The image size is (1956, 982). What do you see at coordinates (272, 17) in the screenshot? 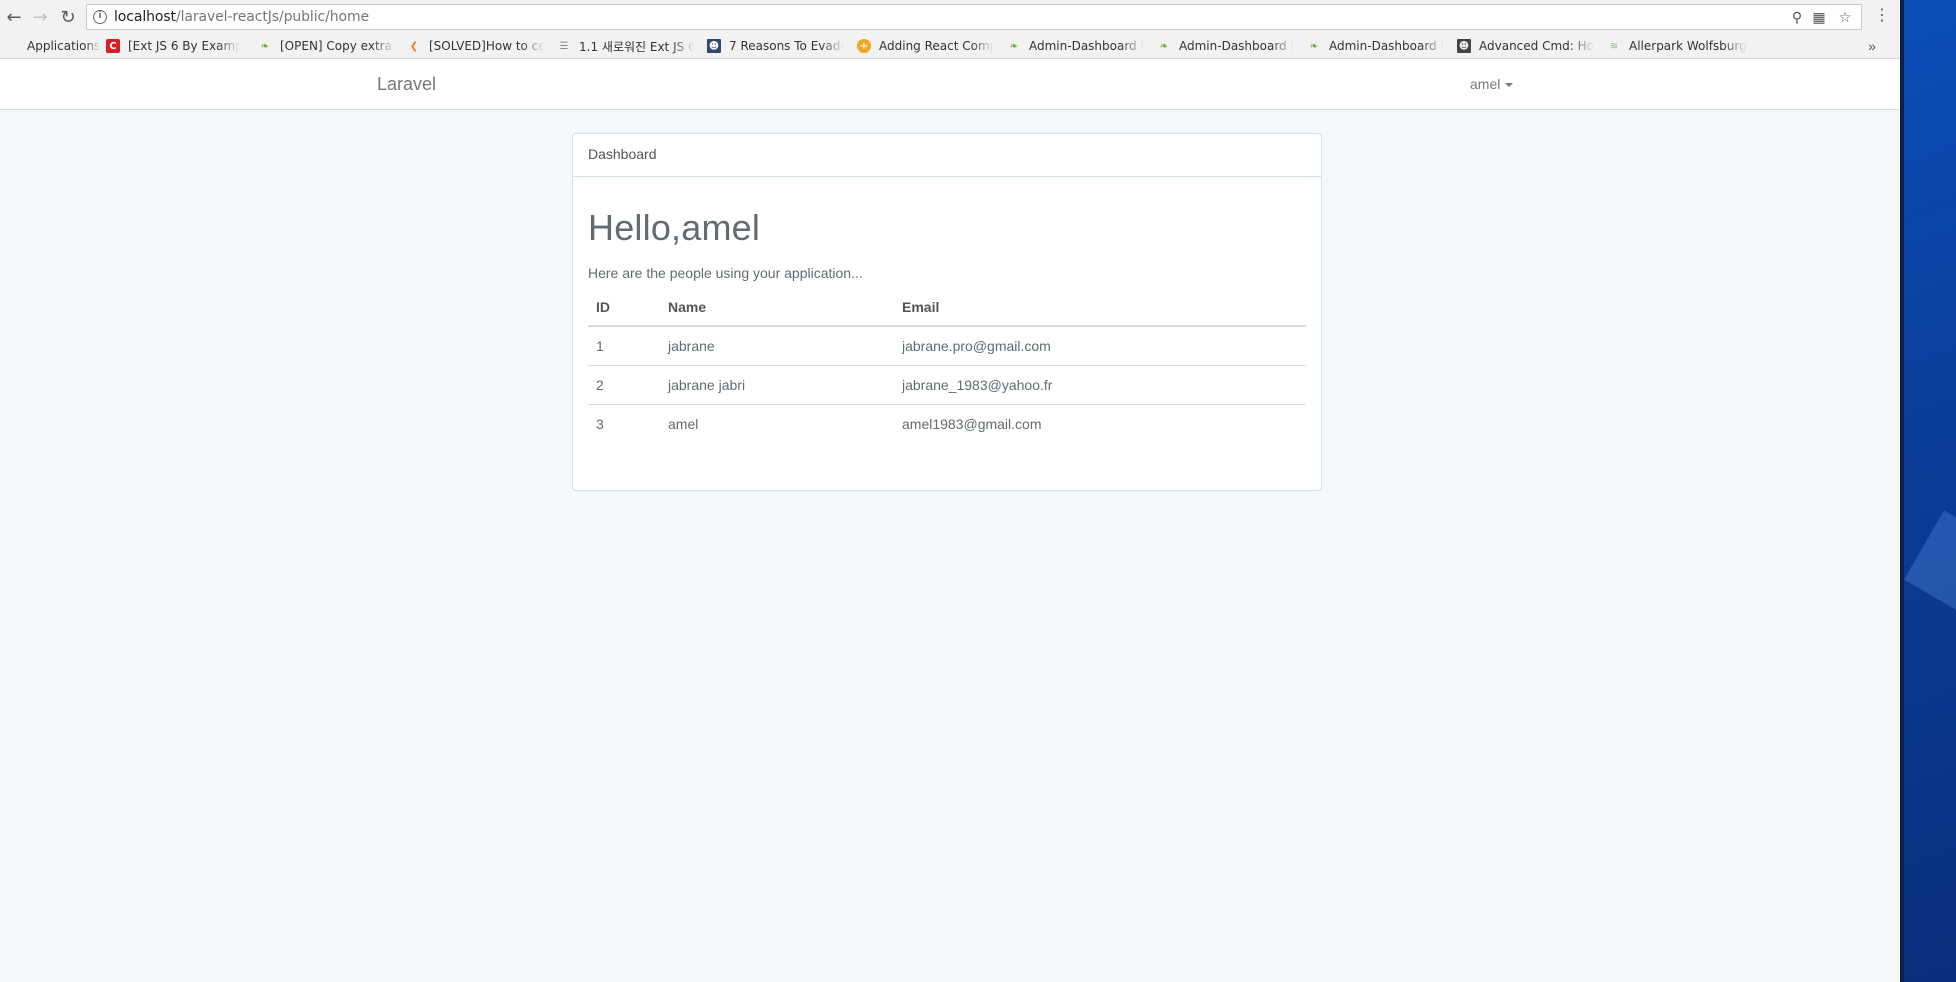
I see `url-path: /laravel-reactJs/public/home` at bounding box center [272, 17].